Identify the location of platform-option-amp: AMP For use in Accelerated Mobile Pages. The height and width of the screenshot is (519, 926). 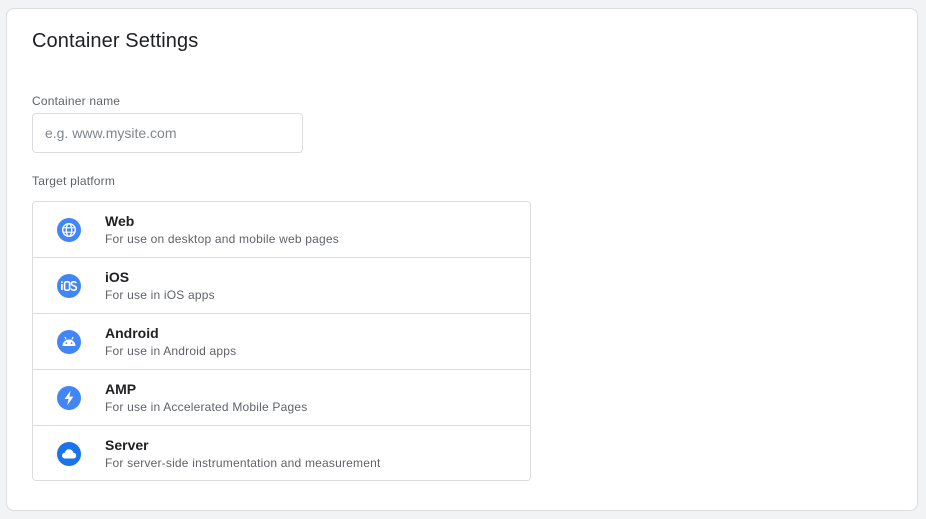
(281, 398).